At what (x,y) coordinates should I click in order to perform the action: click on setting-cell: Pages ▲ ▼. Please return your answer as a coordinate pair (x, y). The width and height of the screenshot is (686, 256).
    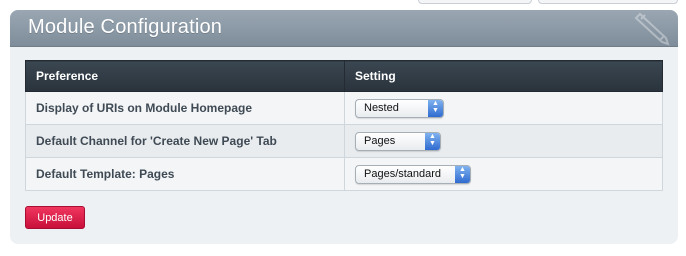
    Looking at the image, I should click on (503, 141).